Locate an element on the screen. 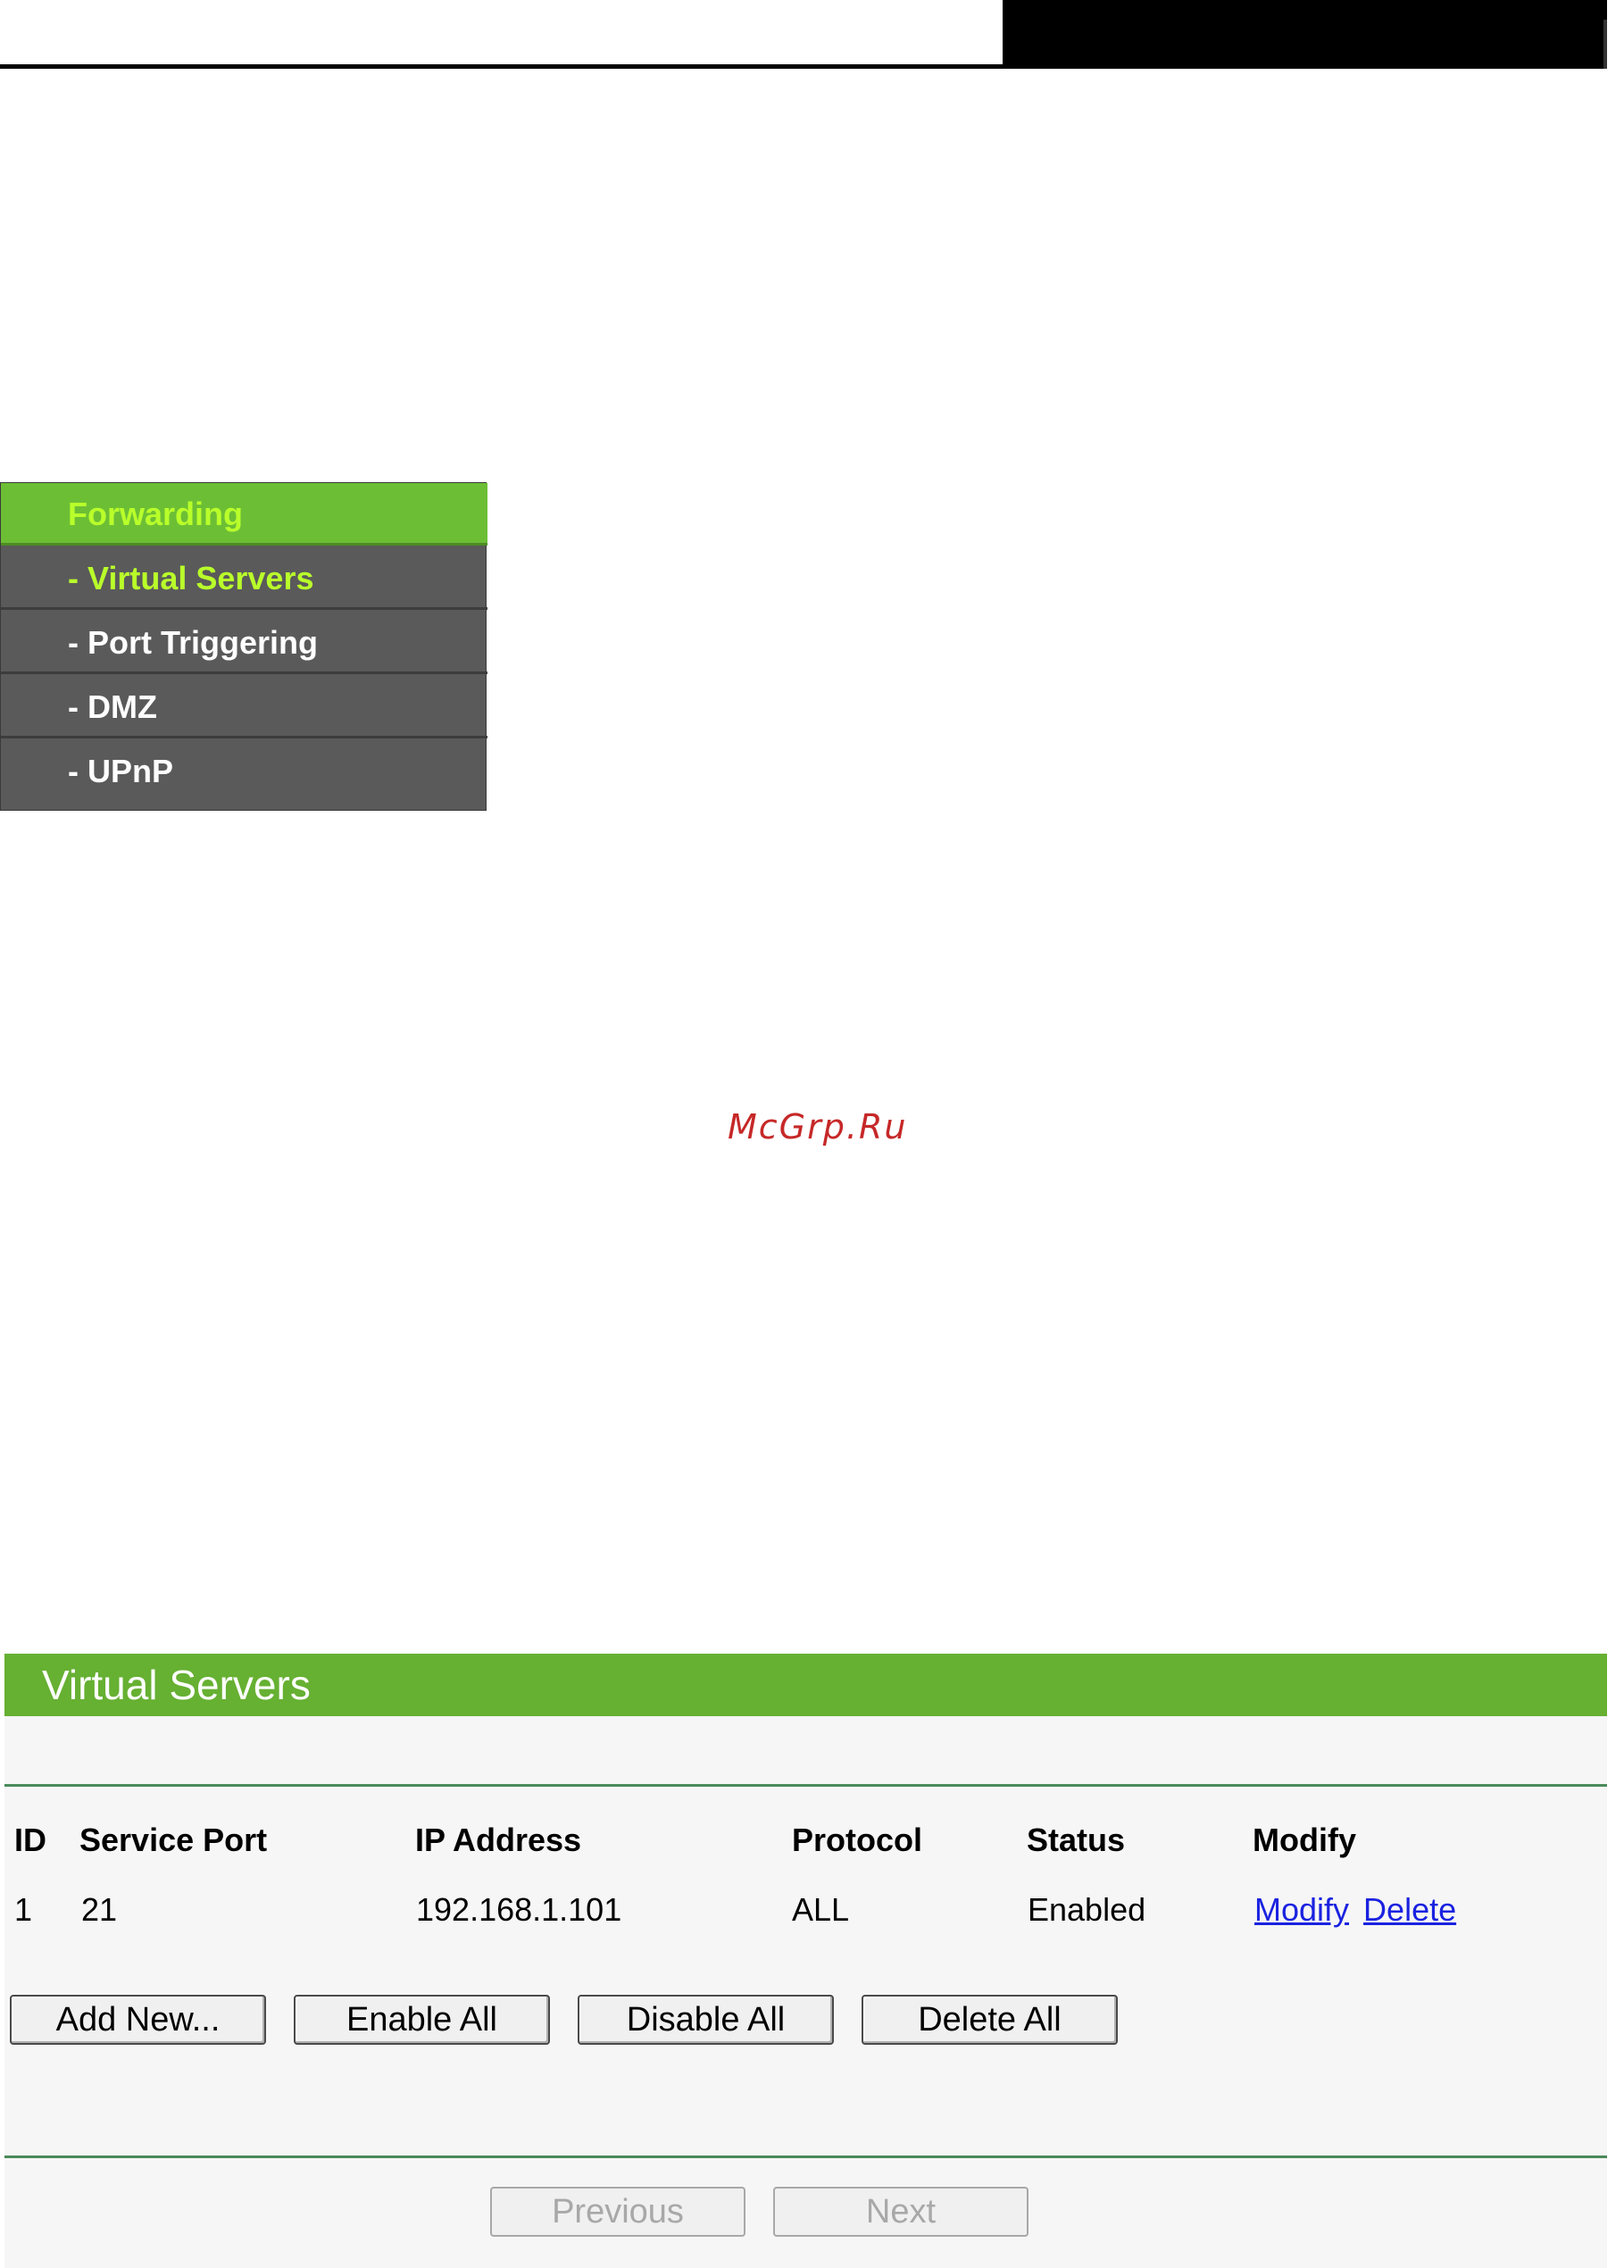  cell-ip-address: 192.168.1.101 is located at coordinates (519, 1909).